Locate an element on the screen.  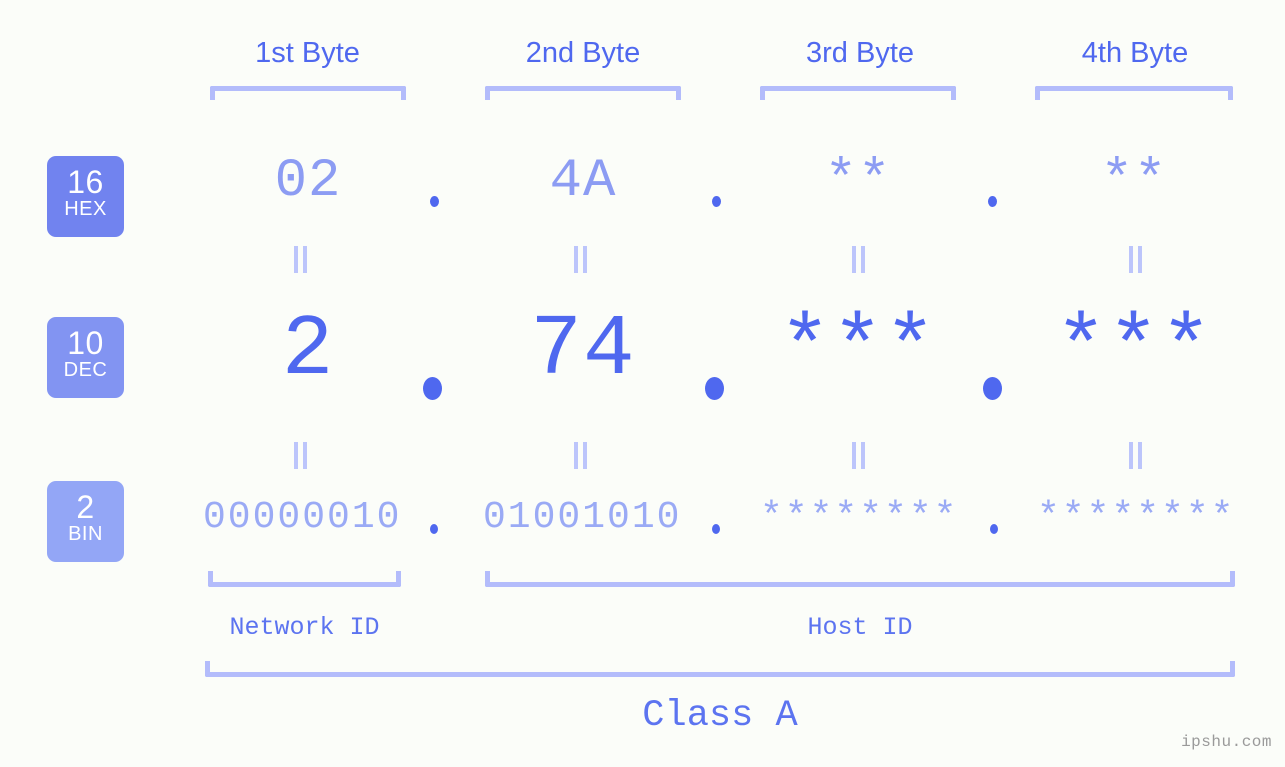
radix-badge-dec-number: 10 is located at coordinates (85, 343).